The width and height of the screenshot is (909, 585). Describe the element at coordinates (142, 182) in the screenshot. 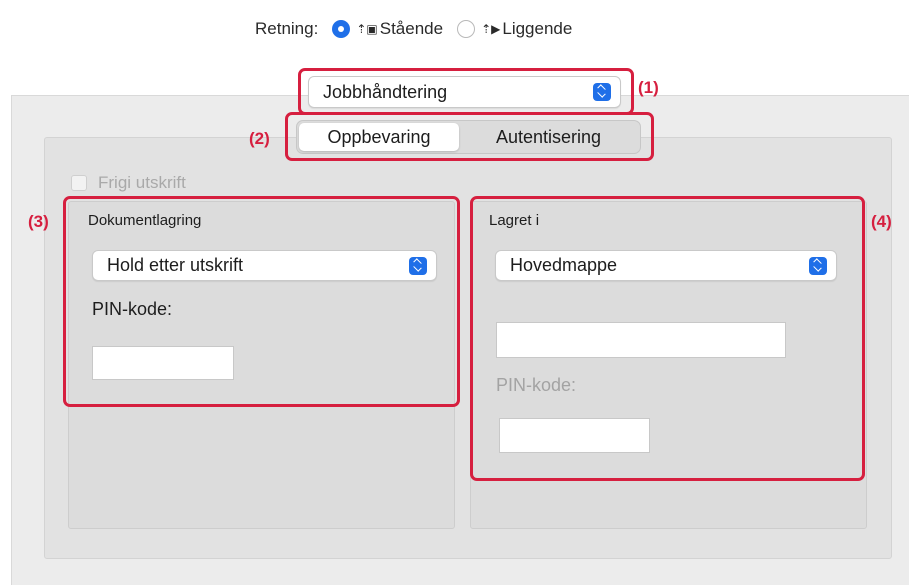

I see `release-print-label: Frigi utskrift` at that location.